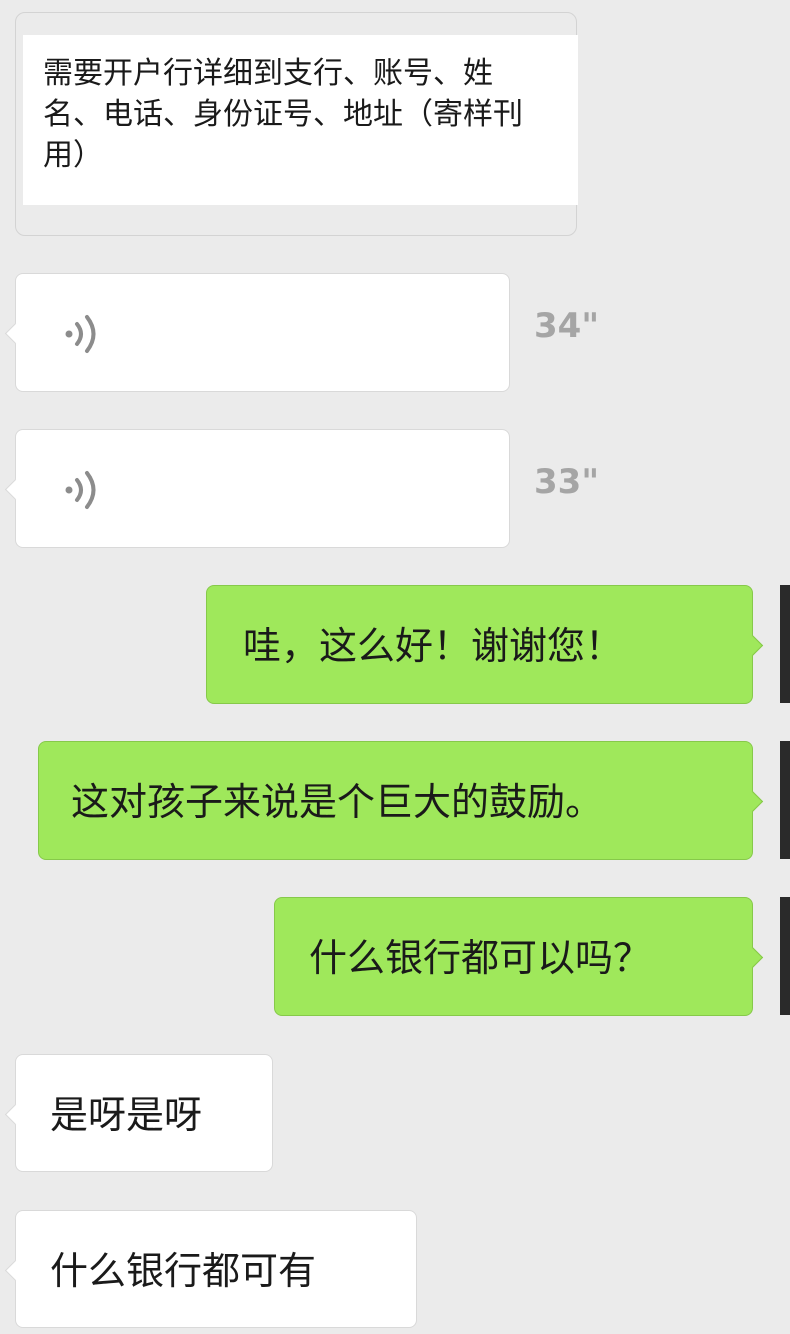  Describe the element at coordinates (480, 958) in the screenshot. I see `message-text: 什么银行都可以吗？` at that location.